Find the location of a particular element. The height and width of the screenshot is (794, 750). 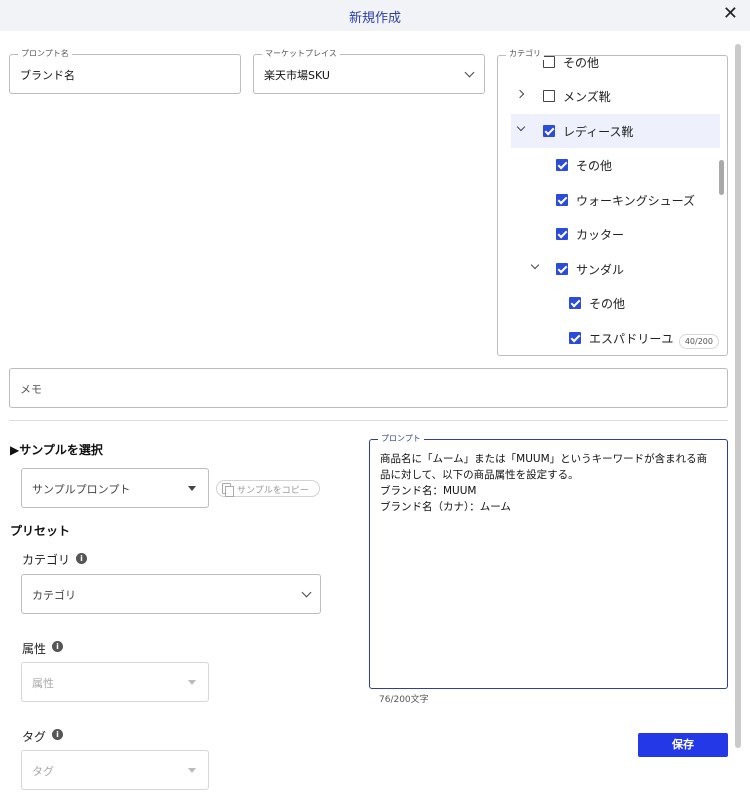

sample-select-placeholder: サンプルプロンプト is located at coordinates (81, 489).